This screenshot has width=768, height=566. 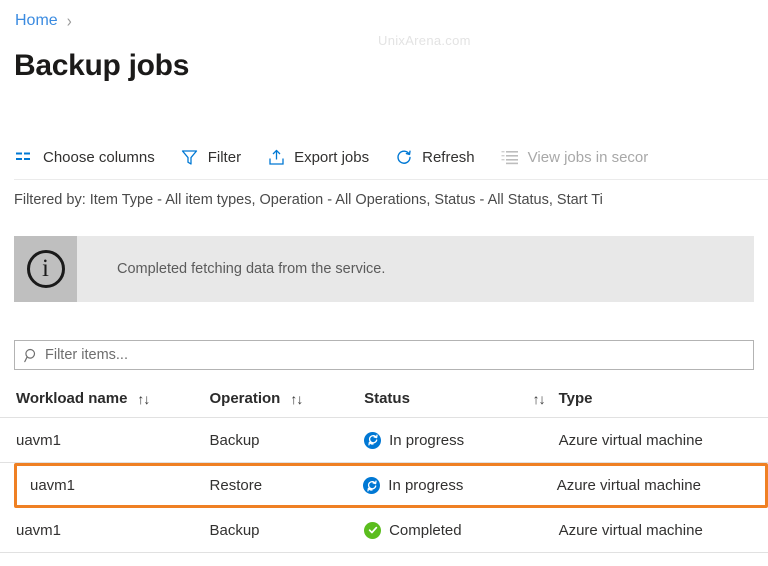 I want to click on cell-status-label: Completed, so click(x=425, y=530).